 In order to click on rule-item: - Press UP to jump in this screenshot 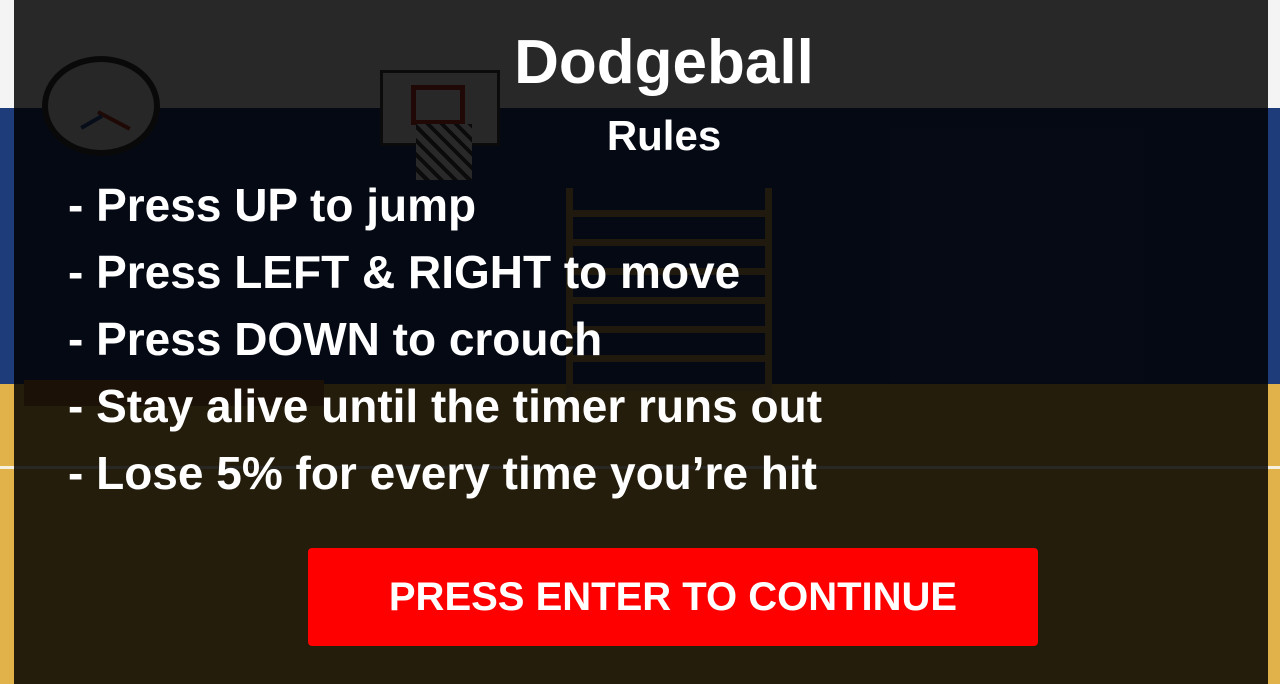, I will do `click(272, 205)`.